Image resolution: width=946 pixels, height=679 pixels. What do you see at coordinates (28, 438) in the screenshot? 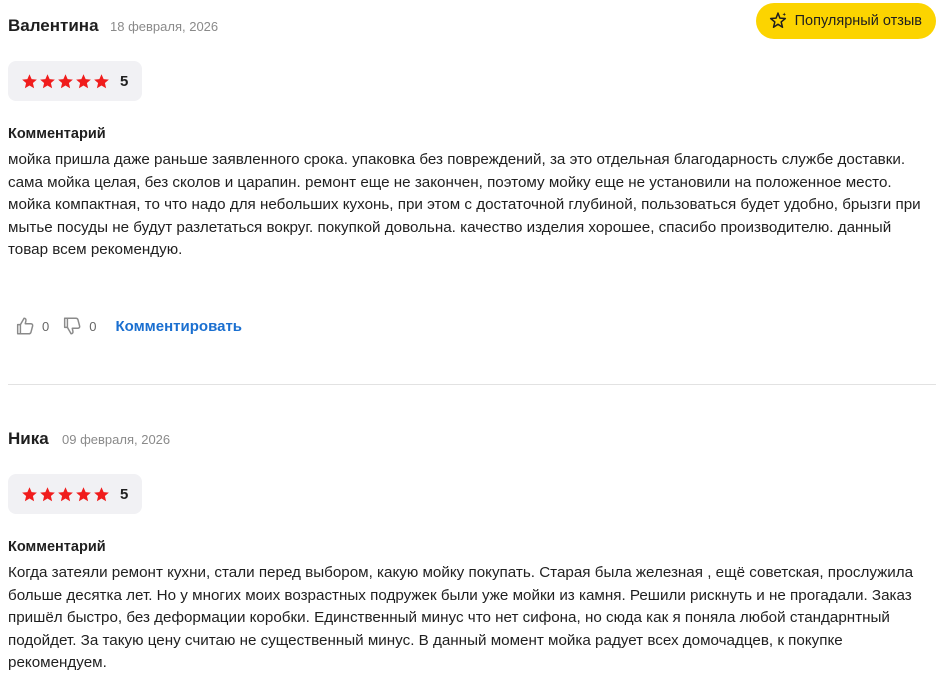
I see `review-author: Ника` at bounding box center [28, 438].